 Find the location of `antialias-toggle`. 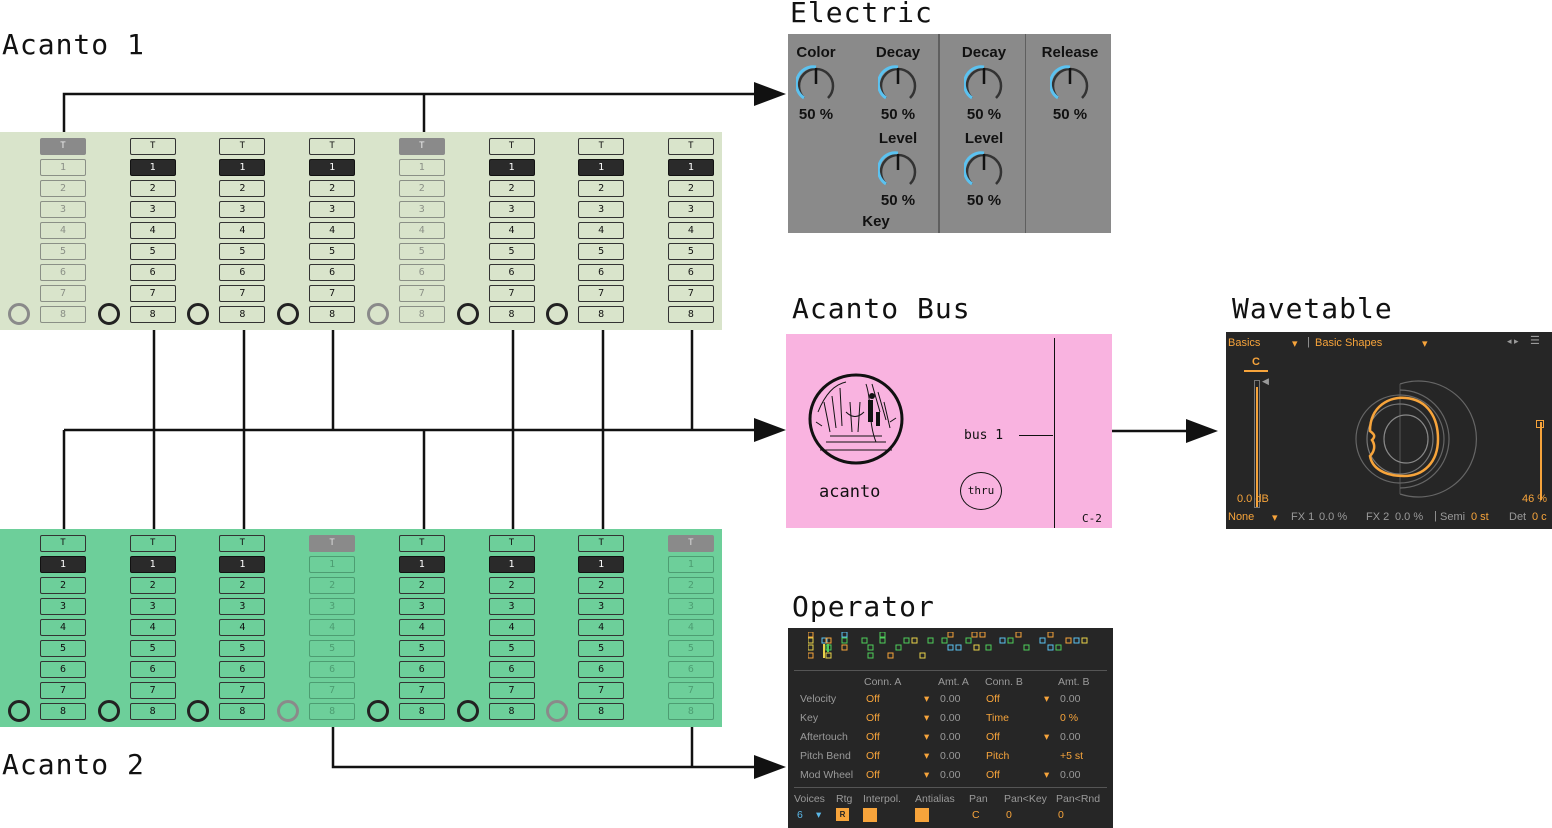

antialias-toggle is located at coordinates (922, 815).